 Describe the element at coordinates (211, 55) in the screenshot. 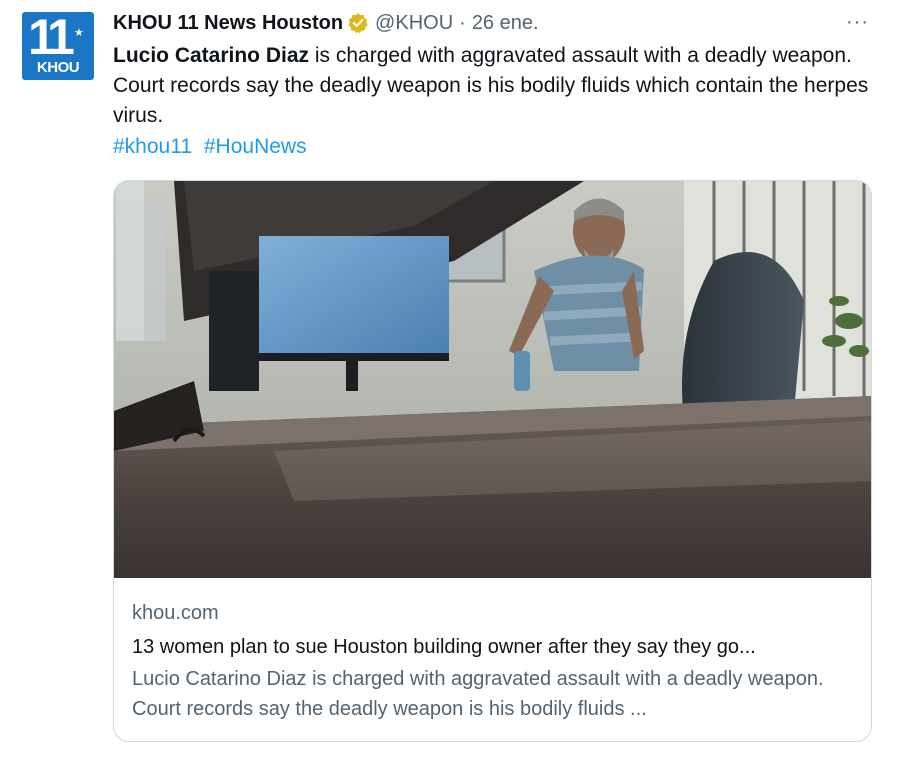

I see `tweet-text-bold: Lucio Catarino Diaz` at that location.